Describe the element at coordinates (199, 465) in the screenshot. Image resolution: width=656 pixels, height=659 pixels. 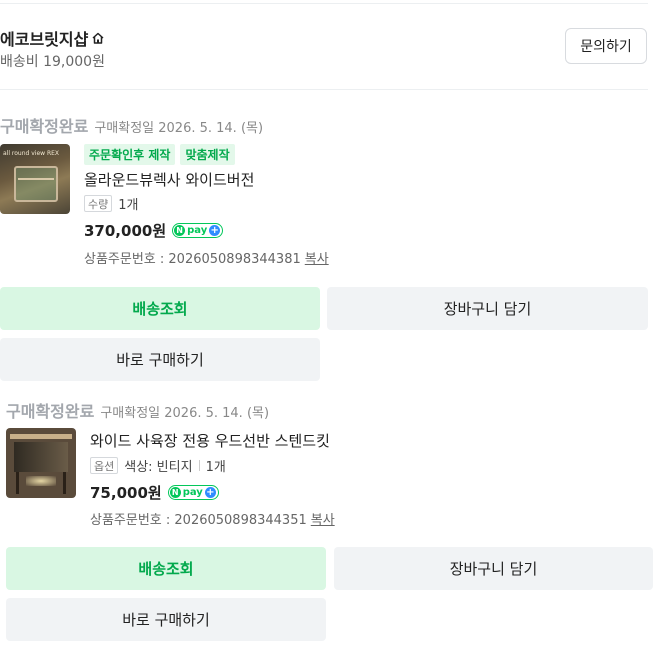
I see `option-separator` at that location.